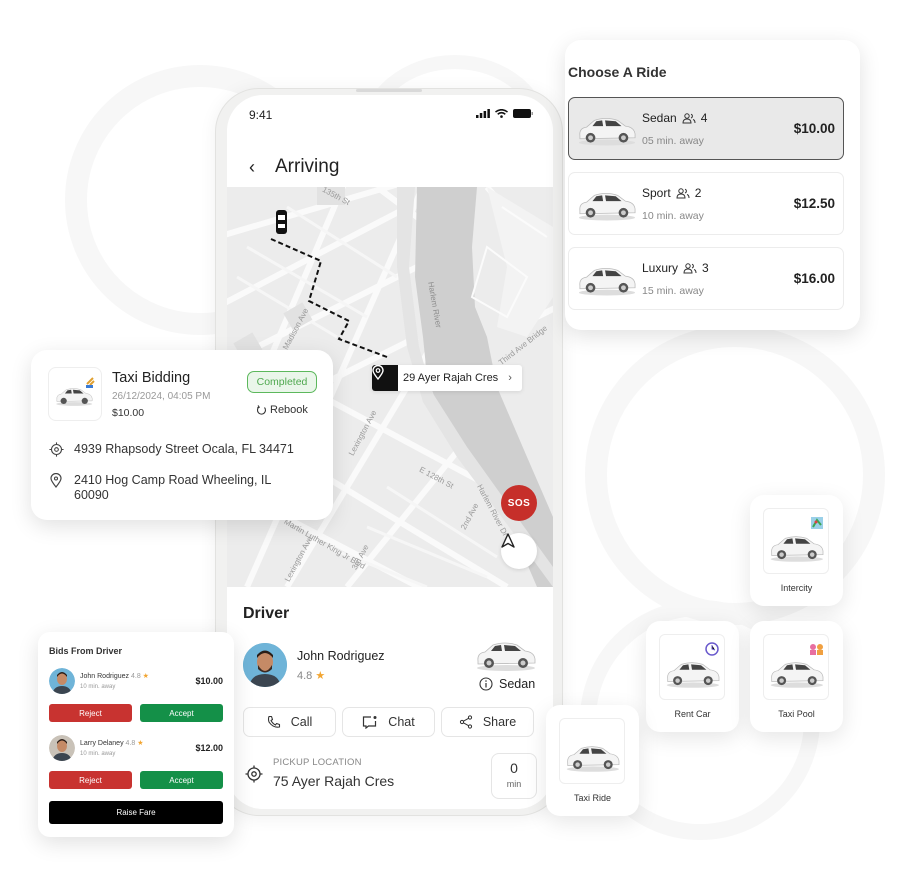  What do you see at coordinates (659, 118) in the screenshot?
I see `ride-type: Sedan` at bounding box center [659, 118].